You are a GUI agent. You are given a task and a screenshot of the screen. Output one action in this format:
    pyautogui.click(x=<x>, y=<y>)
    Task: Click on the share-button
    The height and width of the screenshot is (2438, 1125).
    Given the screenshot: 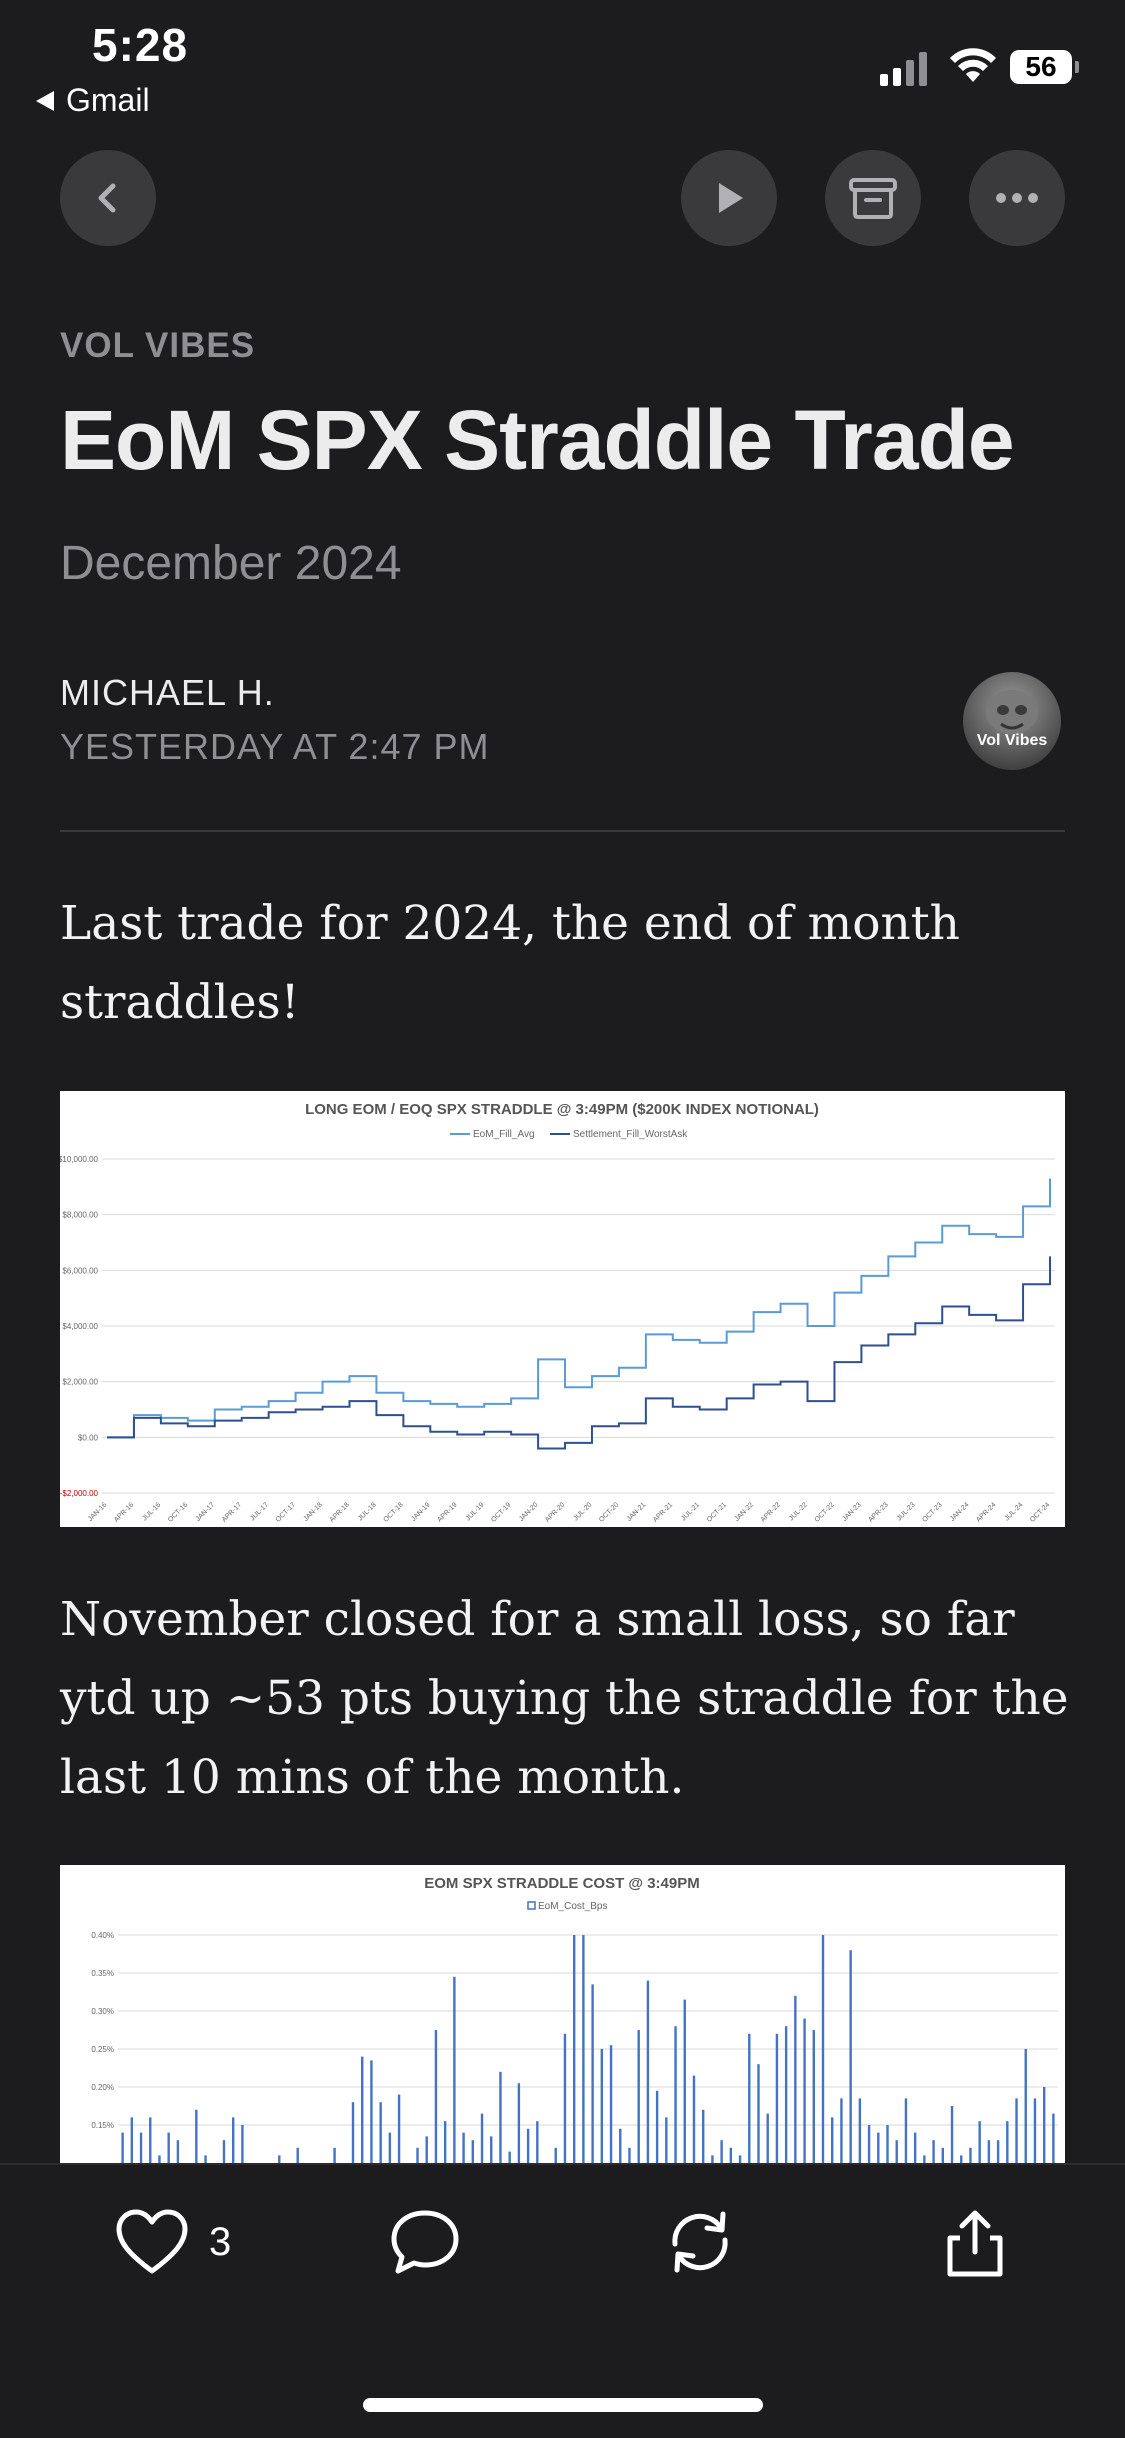 What is the action you would take?
    pyautogui.click(x=975, y=2244)
    